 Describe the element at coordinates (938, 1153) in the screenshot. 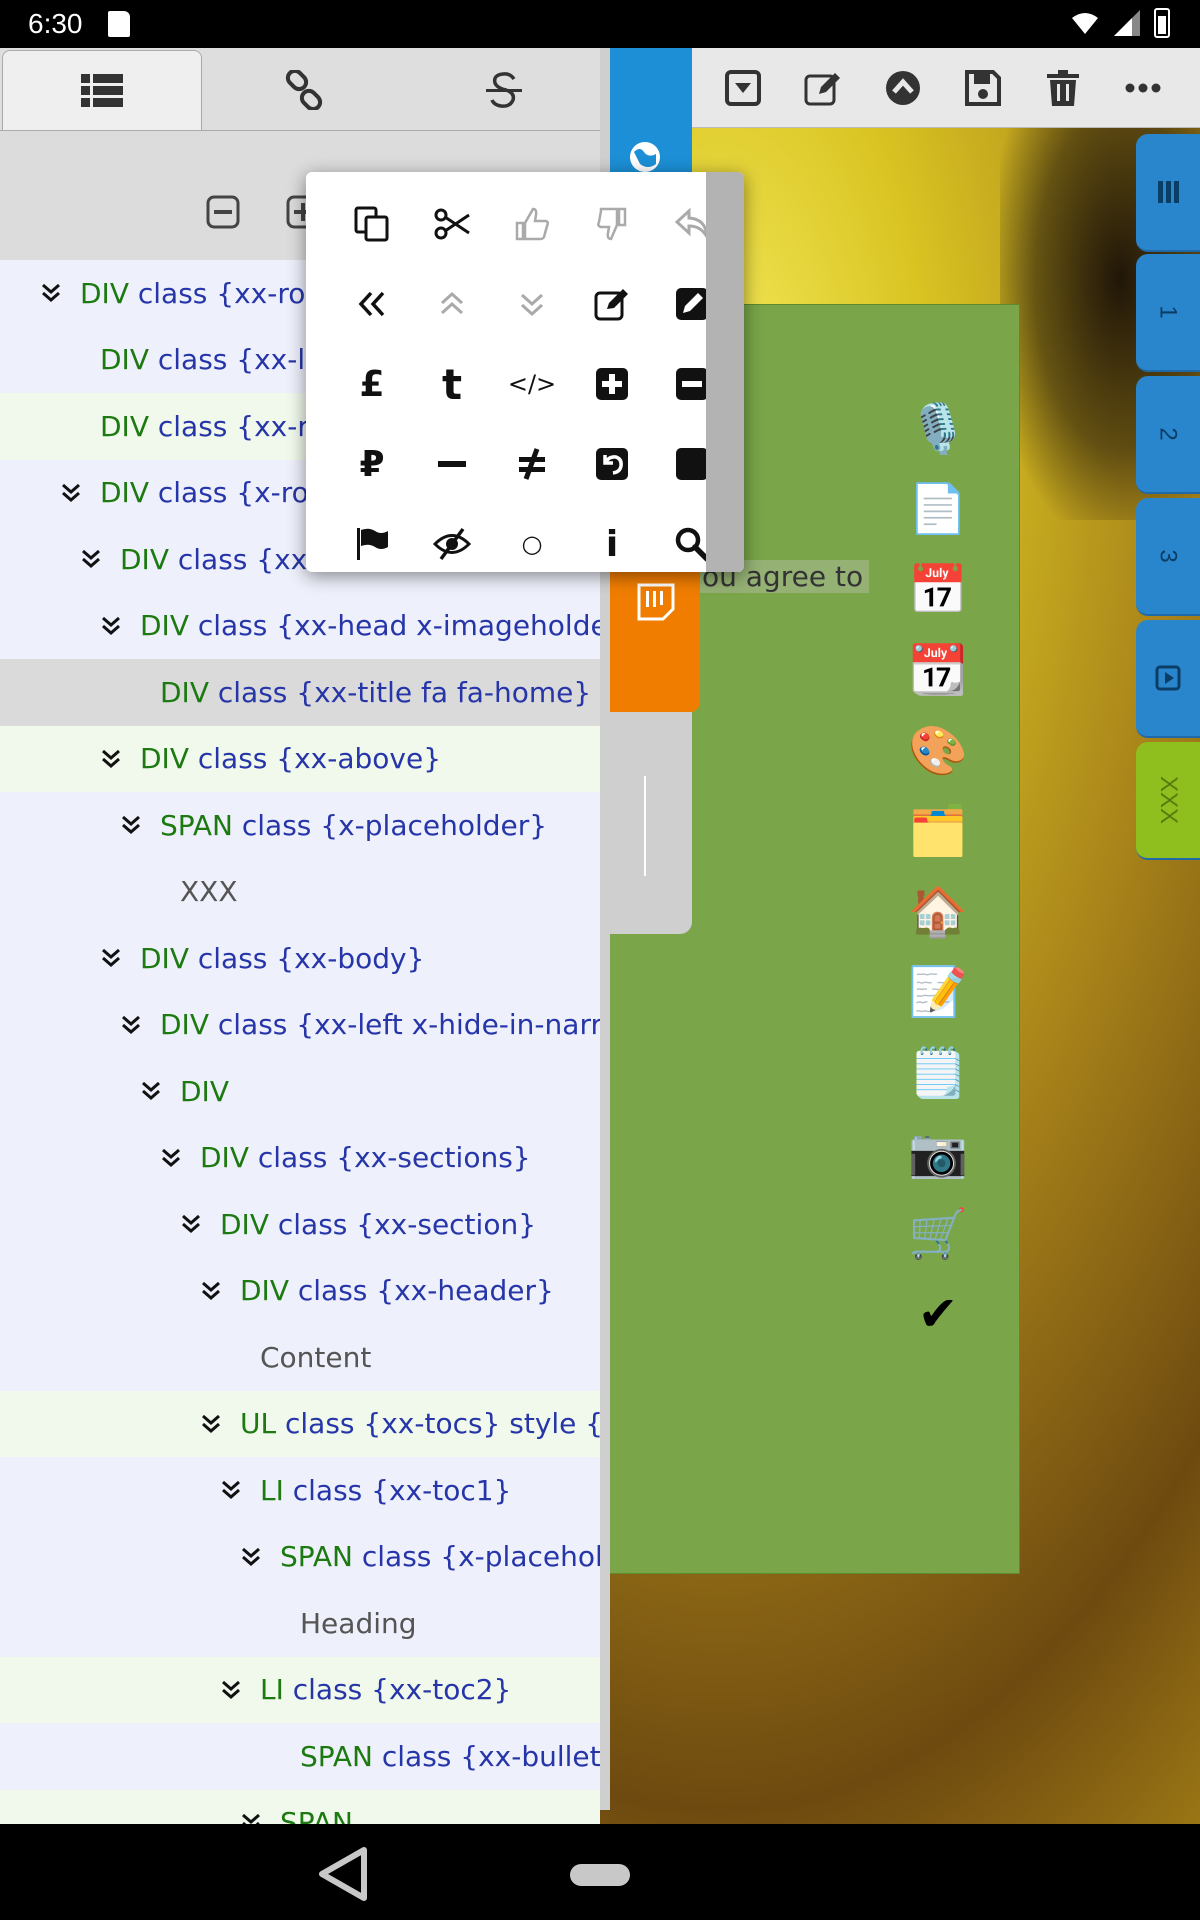

I see `camera-icon: 📷` at that location.